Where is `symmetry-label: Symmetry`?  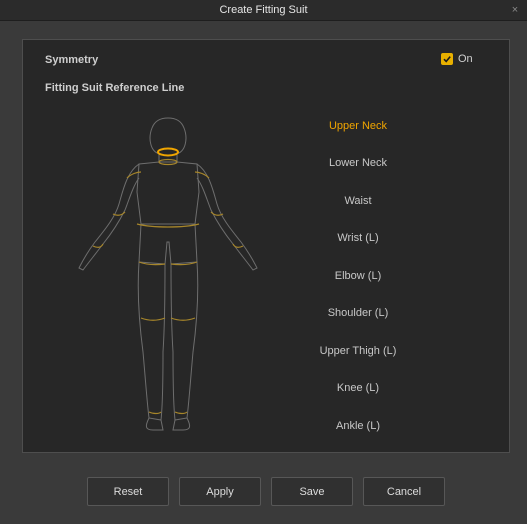 symmetry-label: Symmetry is located at coordinates (72, 60).